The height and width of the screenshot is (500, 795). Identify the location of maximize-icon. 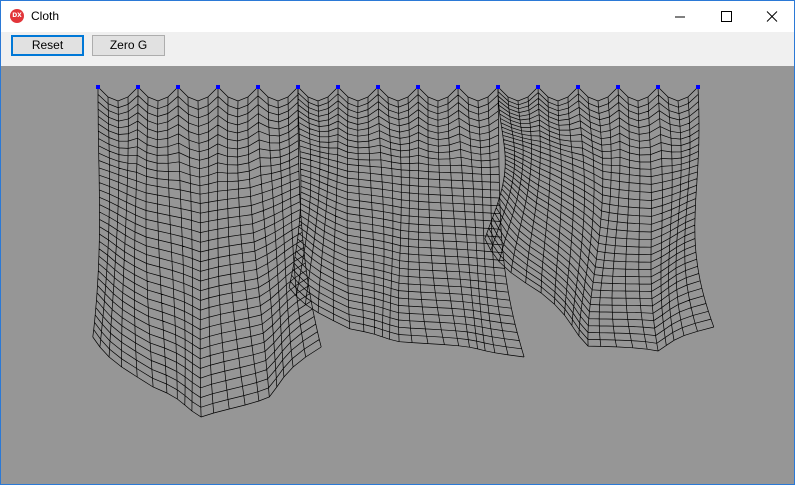
(726, 16).